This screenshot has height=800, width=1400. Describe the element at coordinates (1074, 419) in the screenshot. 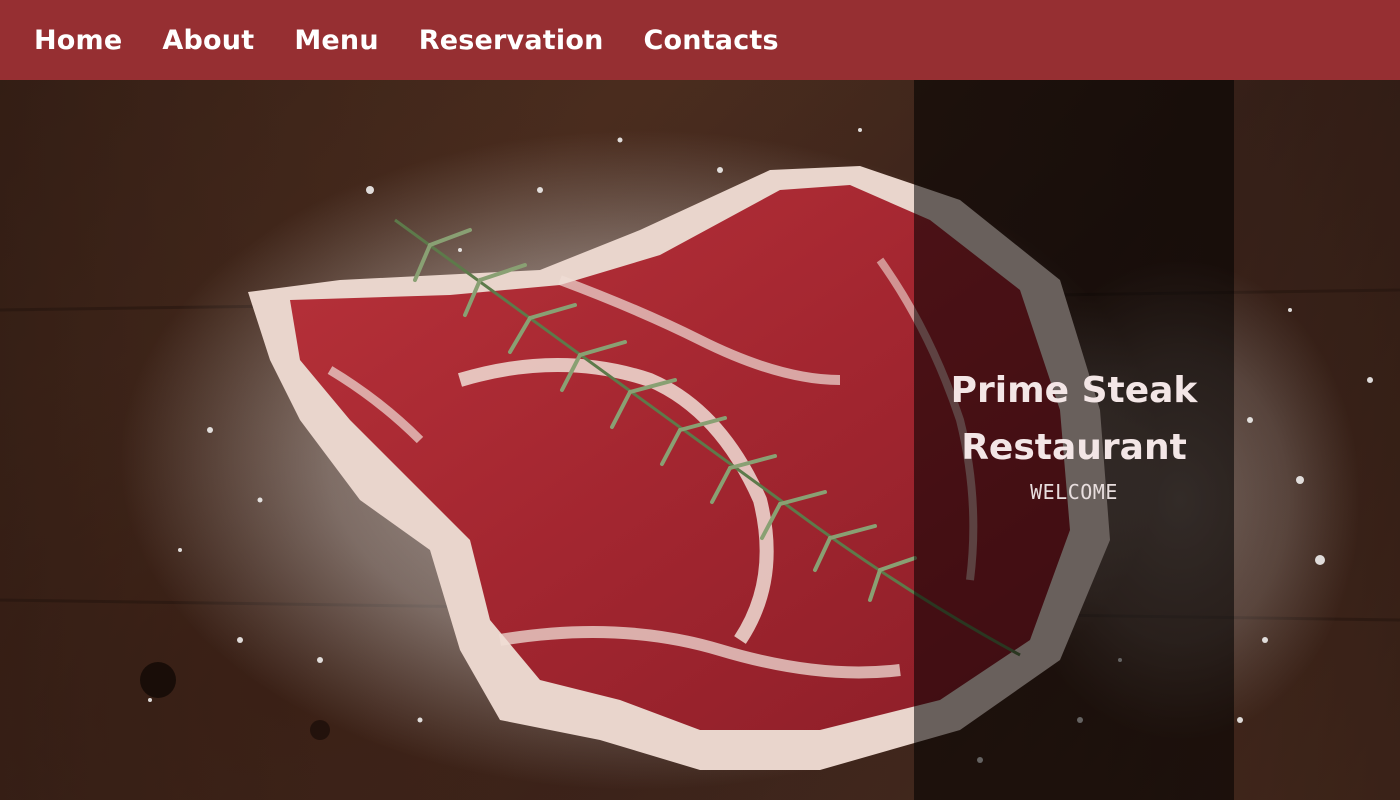

I see `restaurant-title: Prime Steak Restaurant` at that location.